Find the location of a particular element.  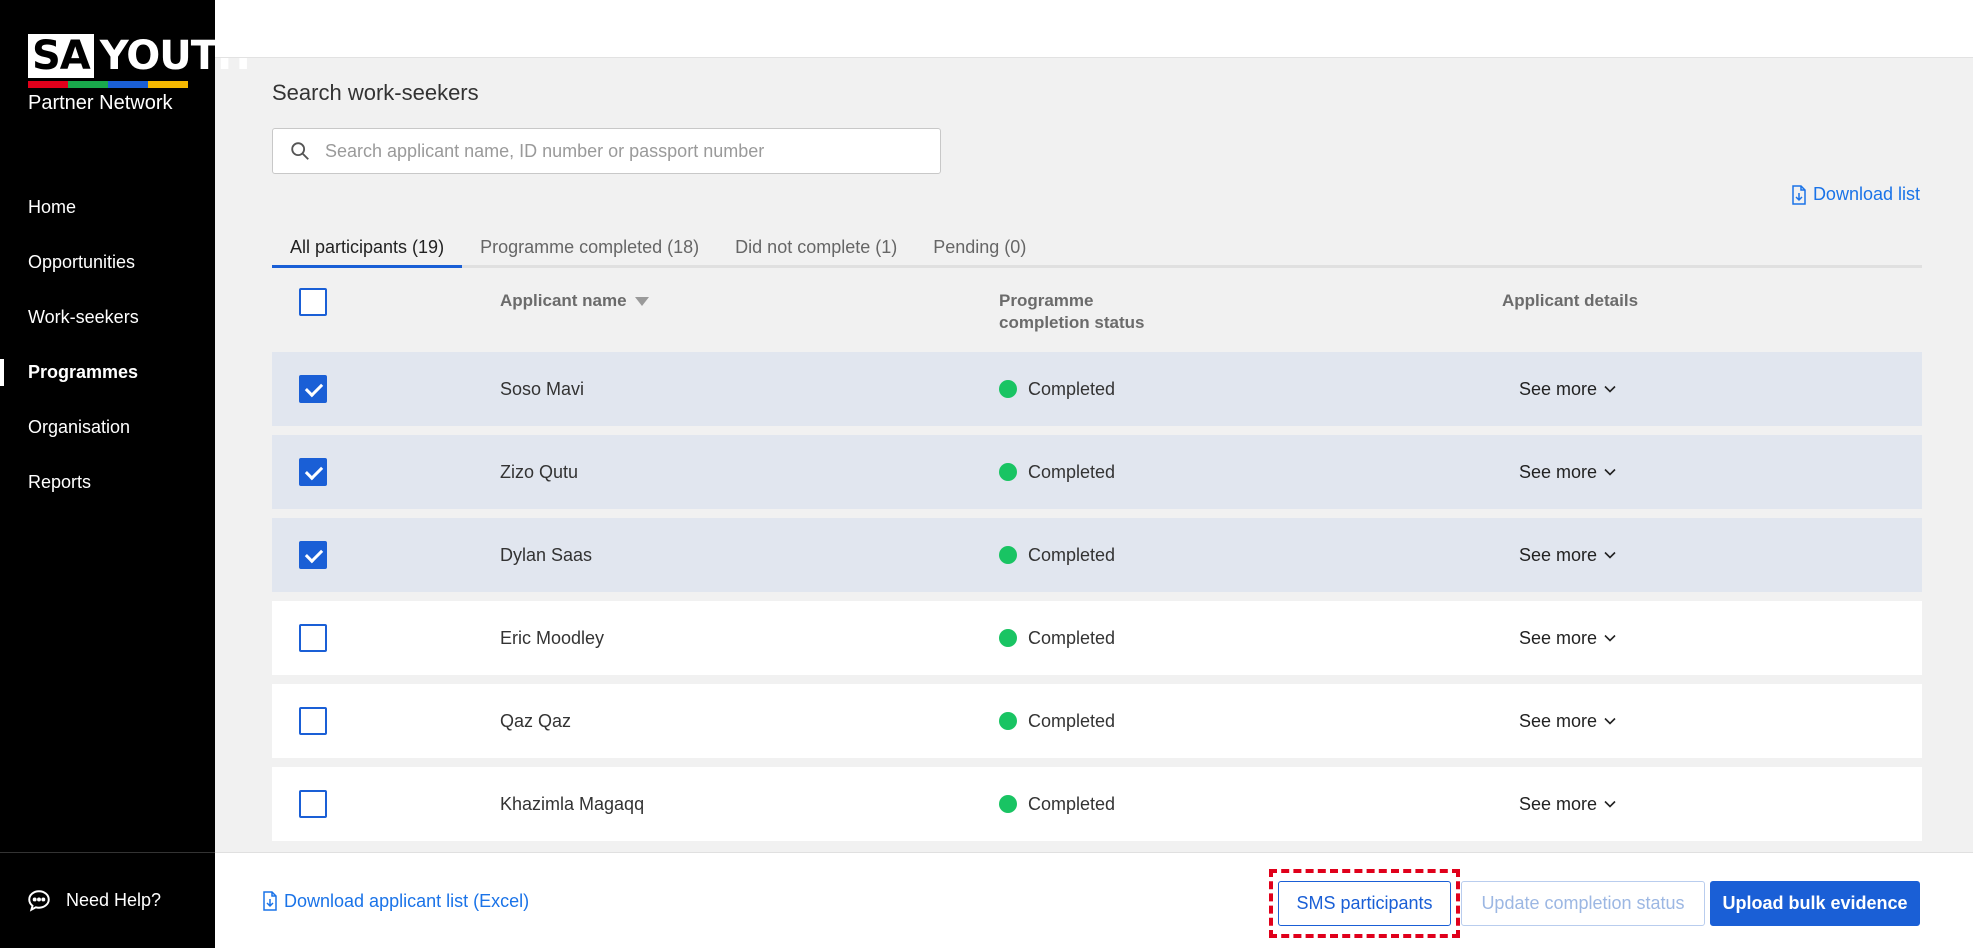

sa-youth-logo: SA YOUTH Partner Network is located at coordinates (139, 74).